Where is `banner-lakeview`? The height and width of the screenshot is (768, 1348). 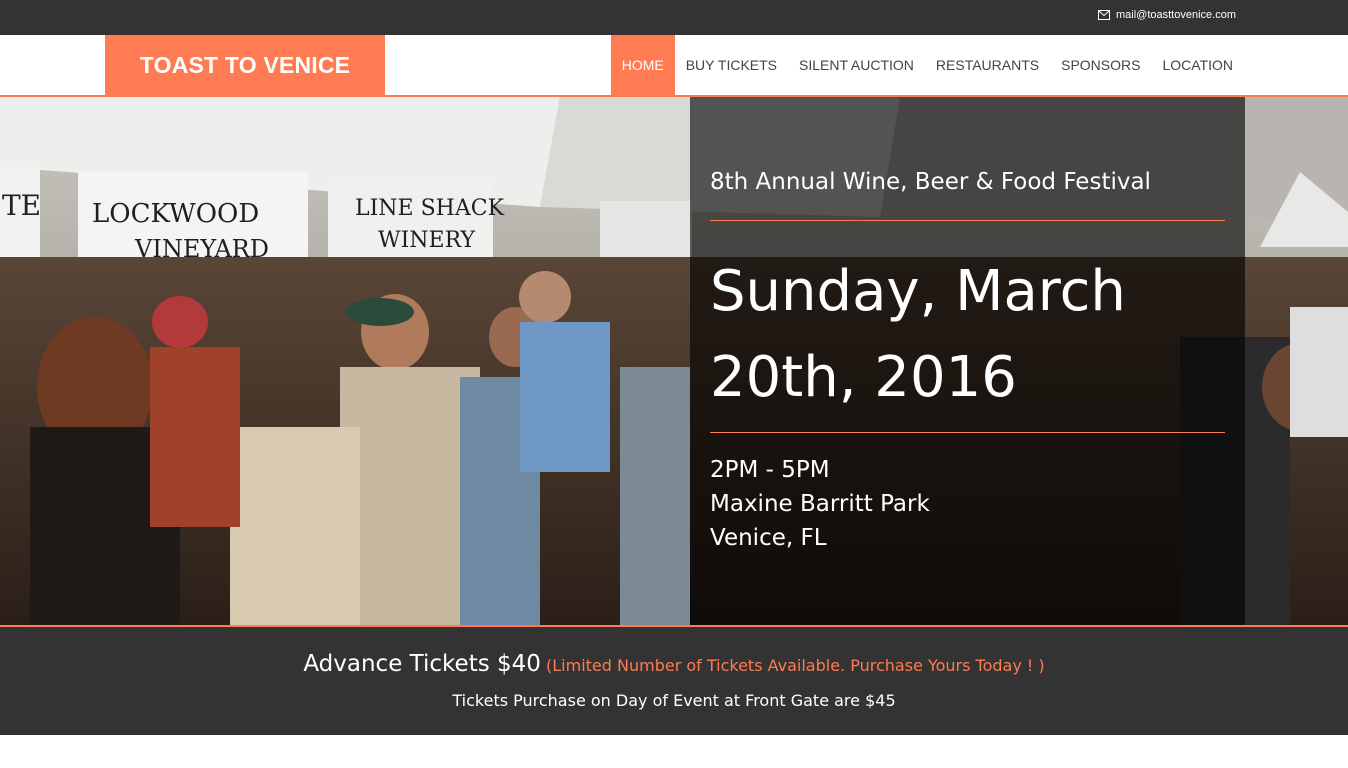
banner-lakeview is located at coordinates (646, 229).